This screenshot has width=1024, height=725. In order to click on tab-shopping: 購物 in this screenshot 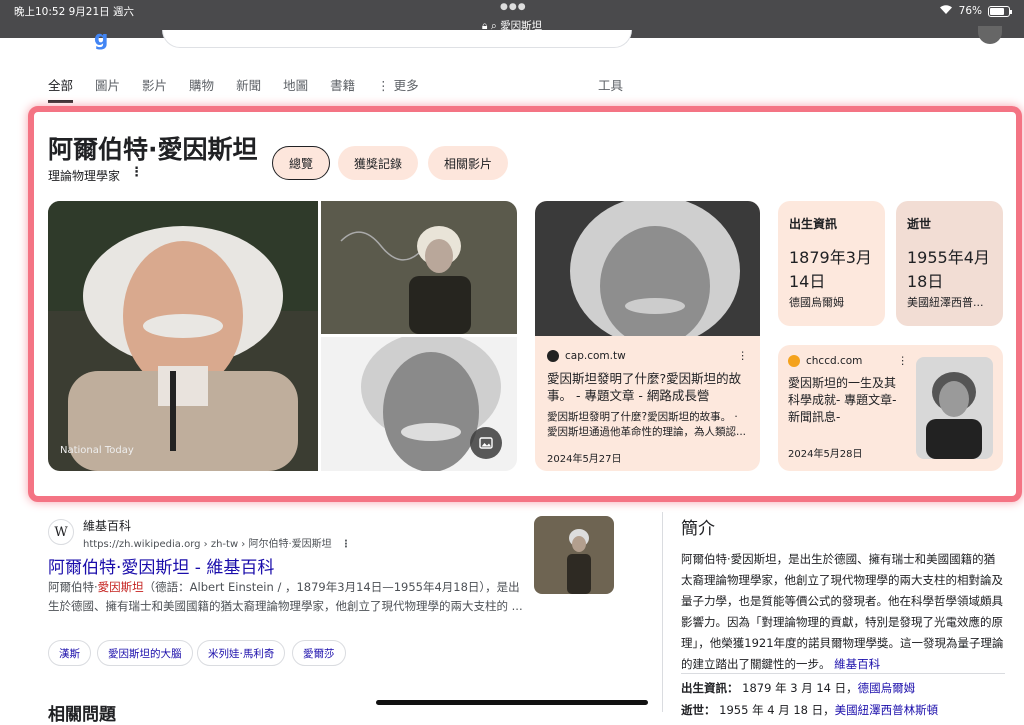, I will do `click(201, 89)`.